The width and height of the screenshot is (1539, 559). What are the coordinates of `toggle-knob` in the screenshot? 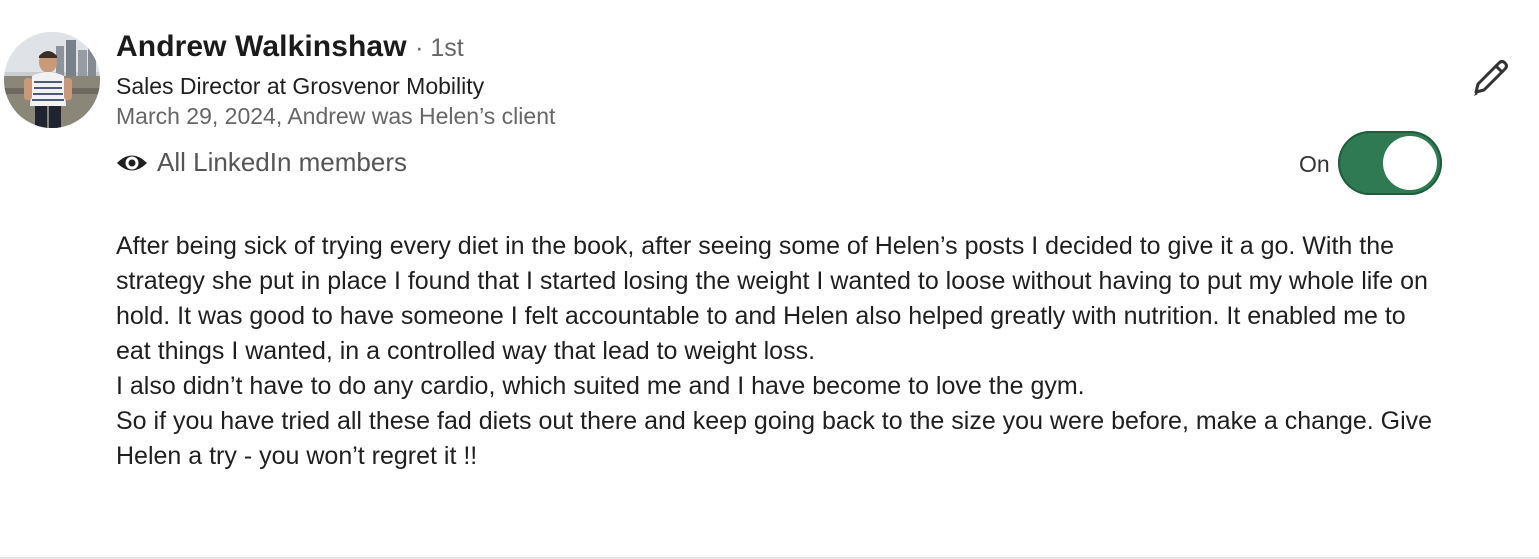 It's located at (1410, 163).